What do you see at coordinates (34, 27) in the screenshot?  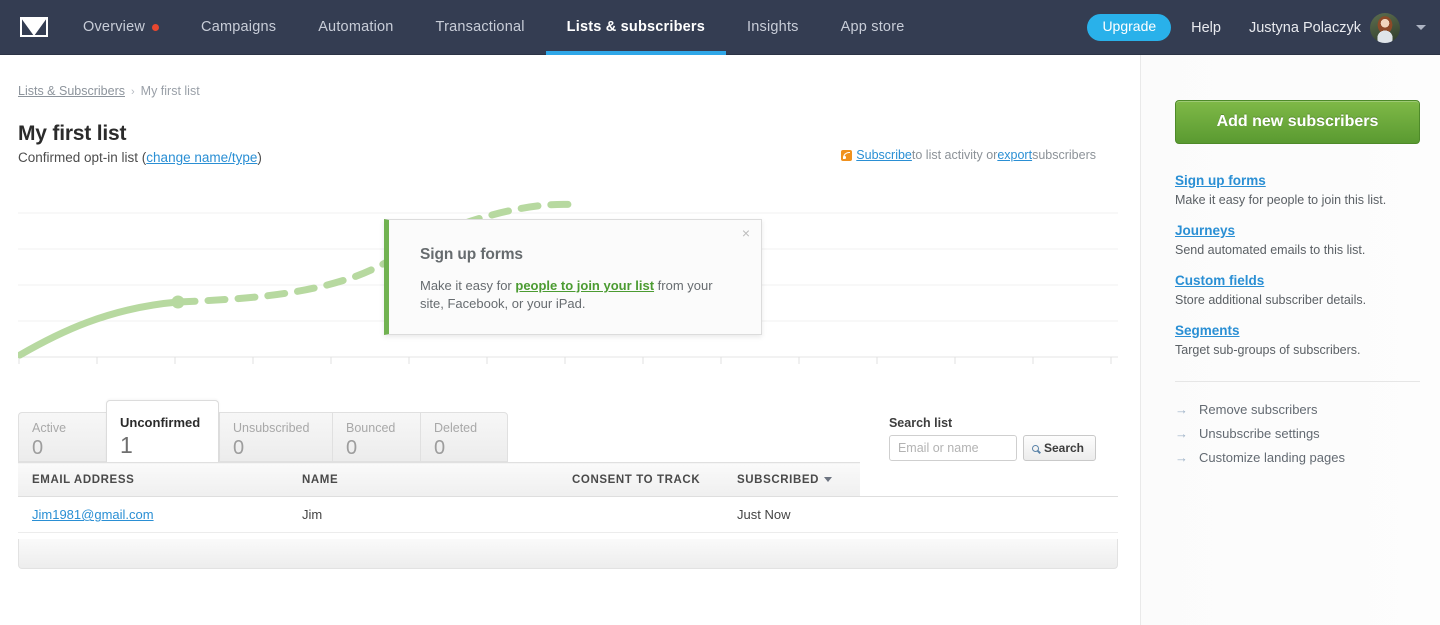 I see `app-logo` at bounding box center [34, 27].